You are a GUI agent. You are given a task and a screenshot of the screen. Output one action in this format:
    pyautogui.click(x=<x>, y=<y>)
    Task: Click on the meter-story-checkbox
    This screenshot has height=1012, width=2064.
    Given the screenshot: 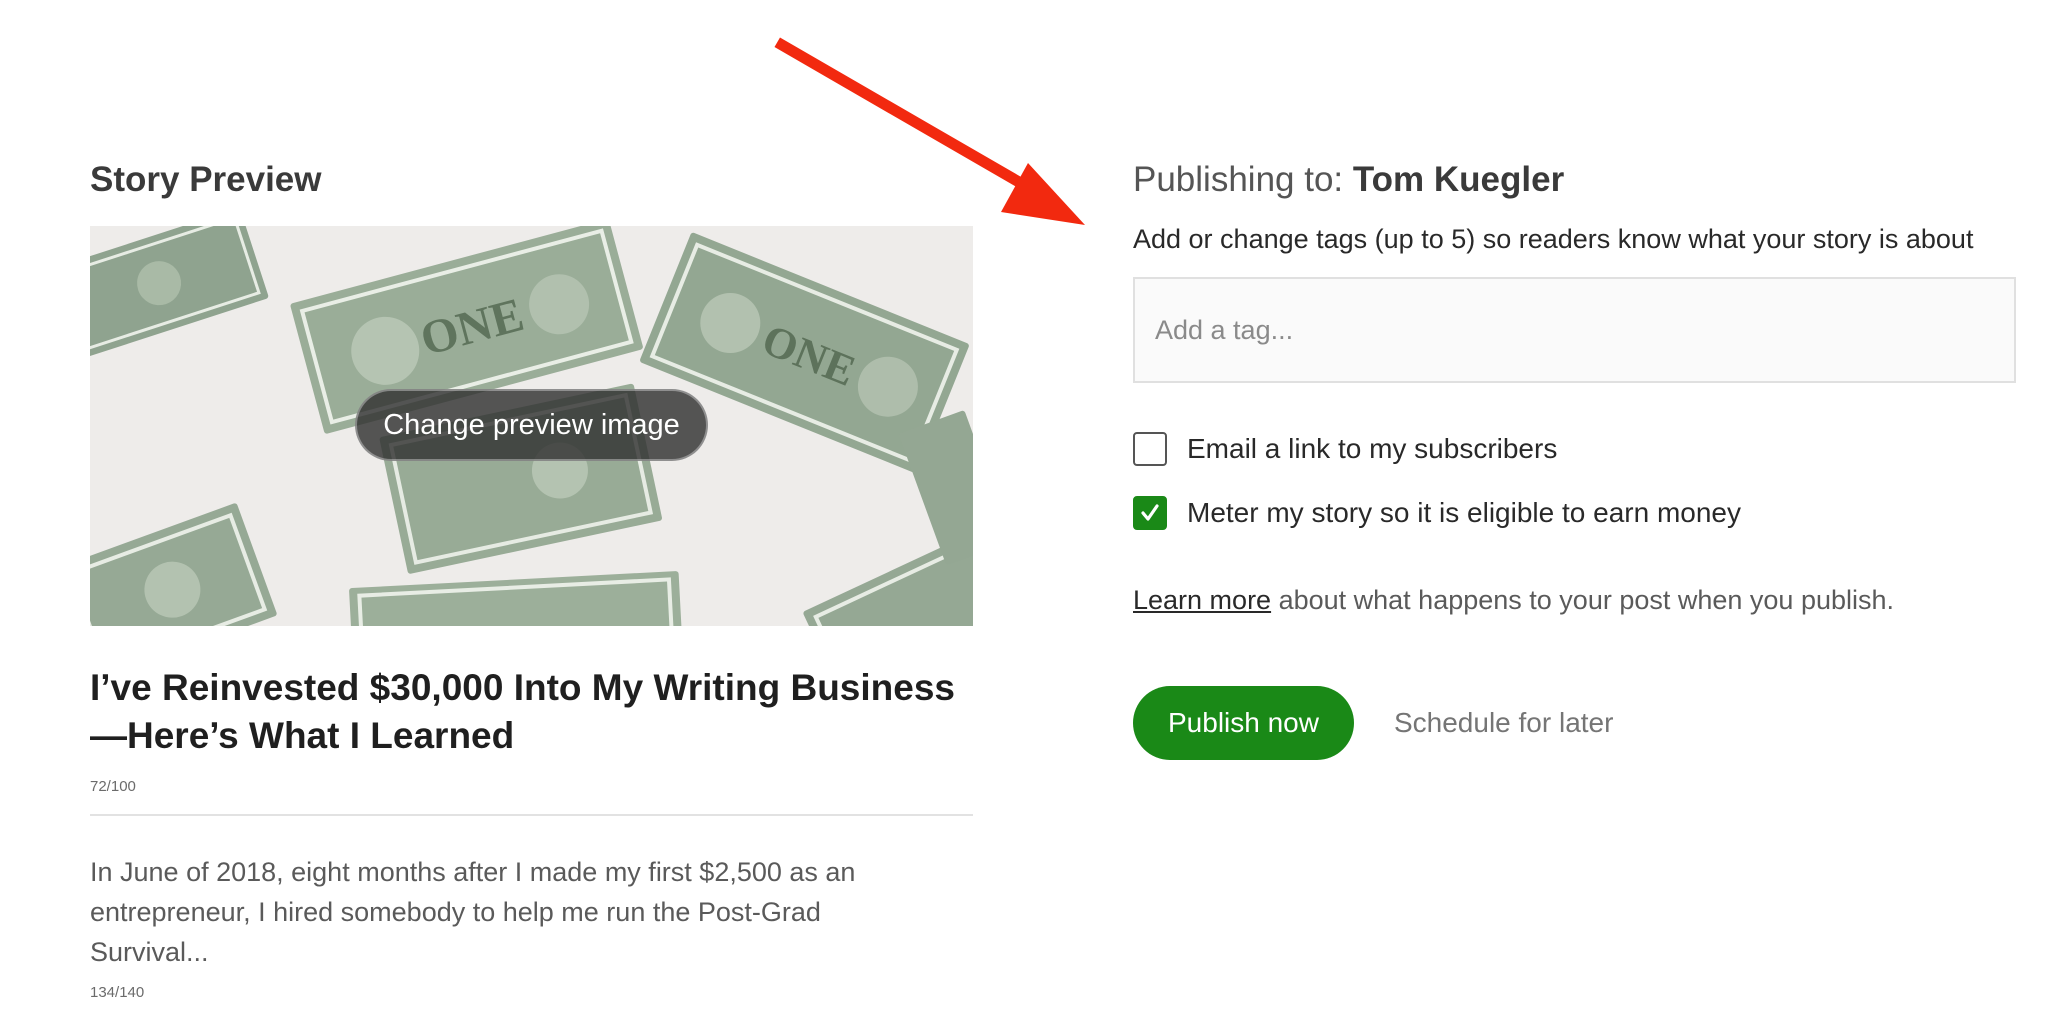 What is the action you would take?
    pyautogui.click(x=1150, y=513)
    